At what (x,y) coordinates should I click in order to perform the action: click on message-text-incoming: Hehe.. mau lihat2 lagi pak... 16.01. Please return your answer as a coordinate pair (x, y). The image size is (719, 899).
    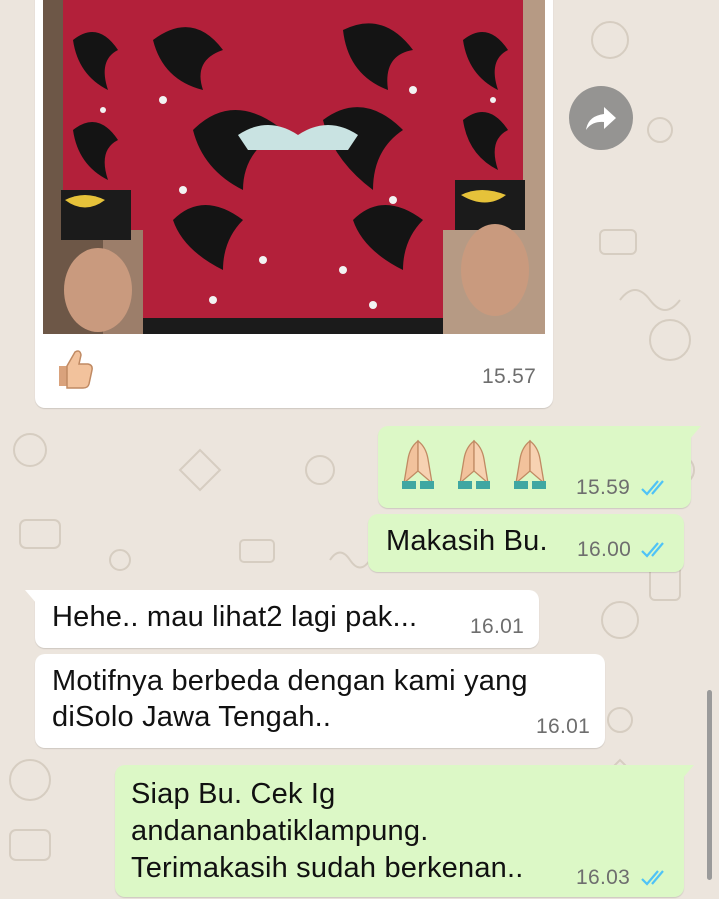
    Looking at the image, I should click on (282, 619).